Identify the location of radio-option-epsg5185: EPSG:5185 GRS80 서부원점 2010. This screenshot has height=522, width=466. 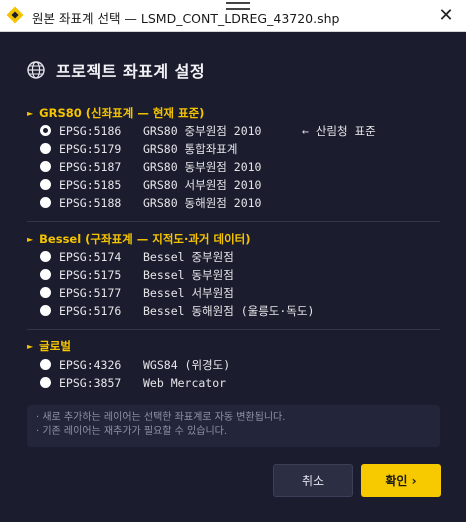
(150, 184).